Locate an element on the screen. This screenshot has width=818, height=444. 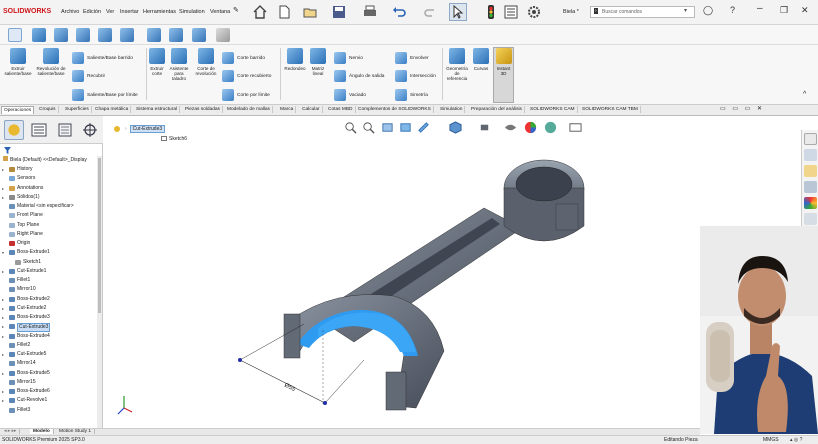
diameter-dimension: Ø55 is located at coordinates (289, 387).